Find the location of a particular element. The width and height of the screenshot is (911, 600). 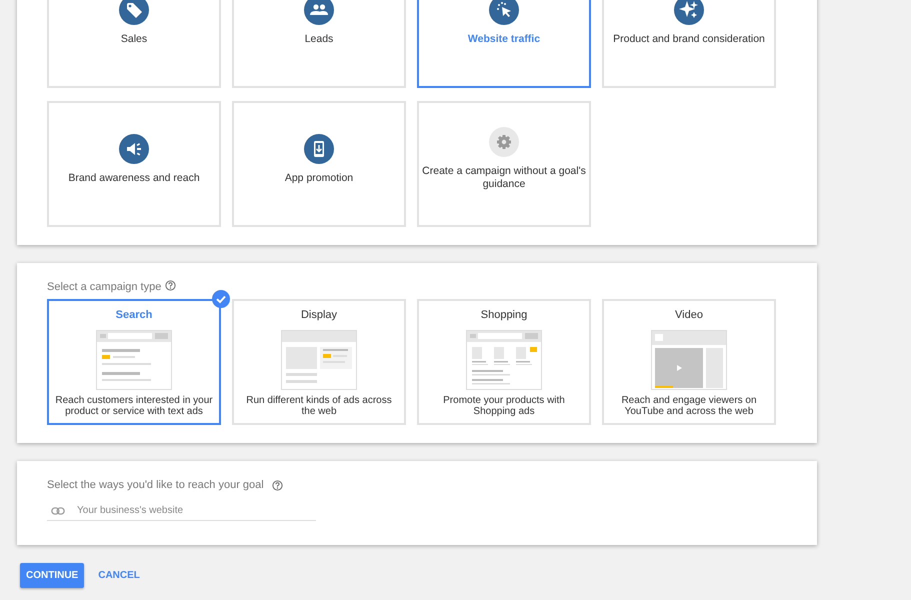

campaign-type-title: Shopping is located at coordinates (504, 315).